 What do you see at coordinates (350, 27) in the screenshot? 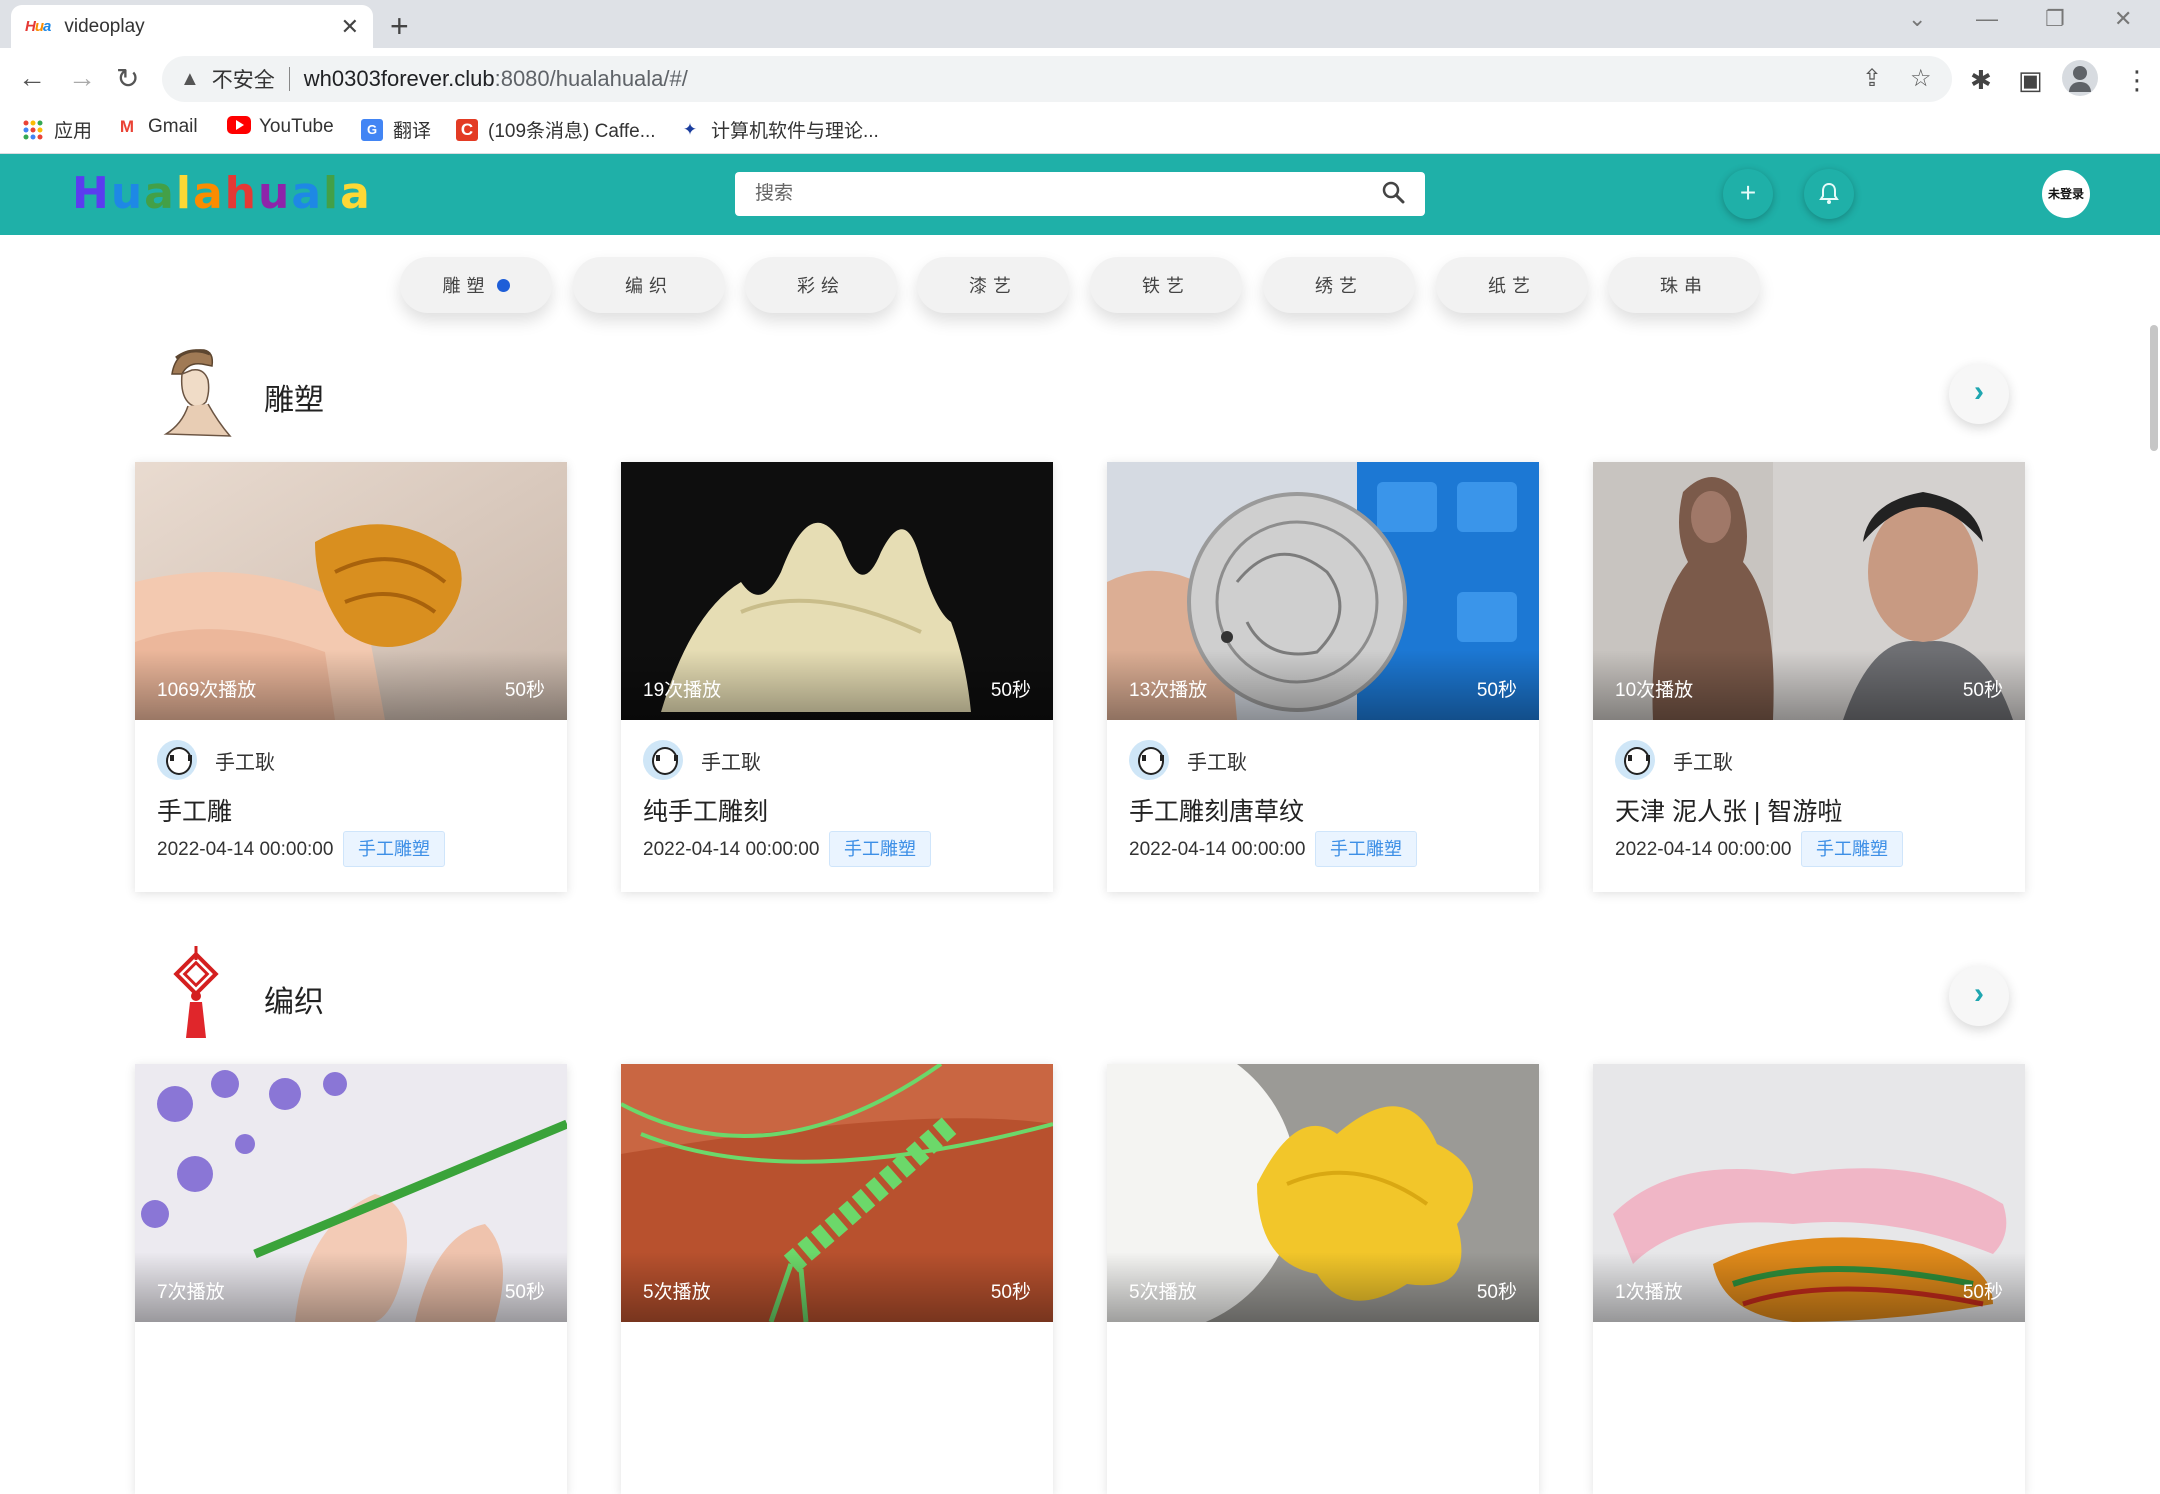
I see `tab-close-icon: ✕` at bounding box center [350, 27].